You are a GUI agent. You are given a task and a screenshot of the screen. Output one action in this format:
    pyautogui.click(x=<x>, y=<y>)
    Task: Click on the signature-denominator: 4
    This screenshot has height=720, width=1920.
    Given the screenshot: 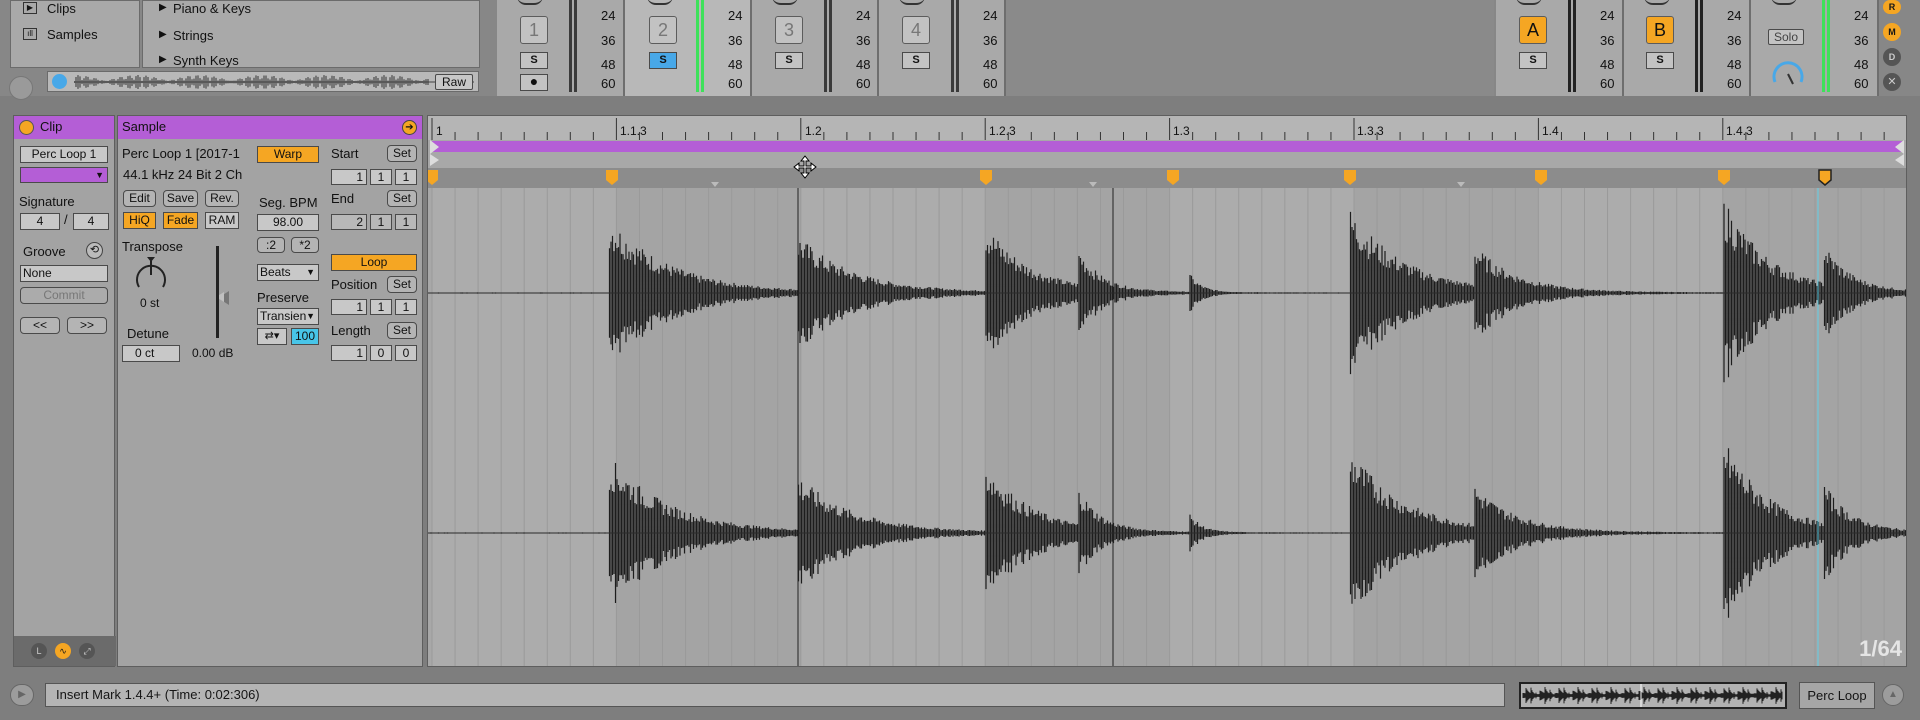 What is the action you would take?
    pyautogui.click(x=91, y=221)
    